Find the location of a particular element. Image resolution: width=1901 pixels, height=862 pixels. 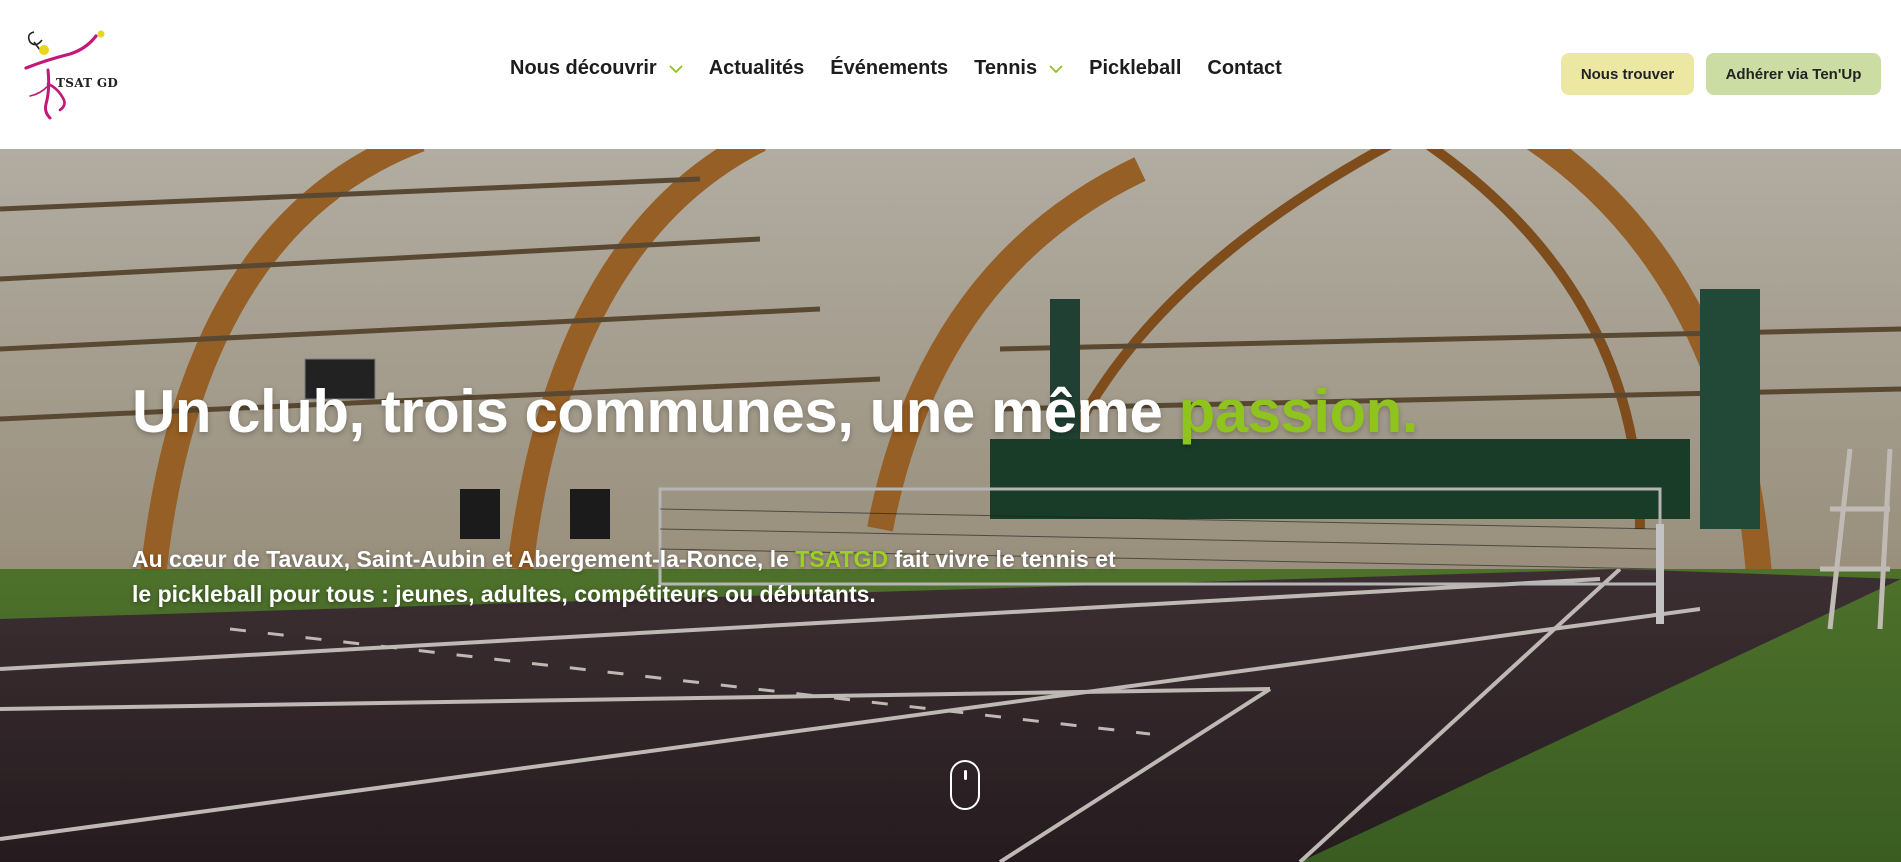

hero-title-main: Un club, trois communes, une même is located at coordinates (655, 411).